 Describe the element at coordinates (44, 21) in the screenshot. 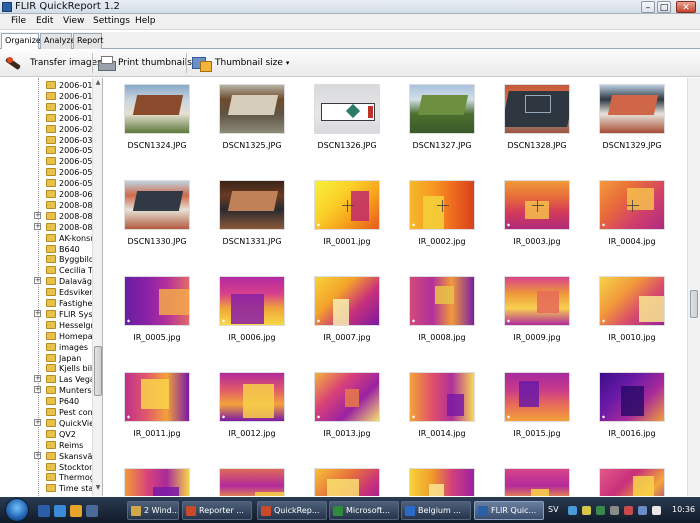

I see `menu-edit: Edit` at that location.